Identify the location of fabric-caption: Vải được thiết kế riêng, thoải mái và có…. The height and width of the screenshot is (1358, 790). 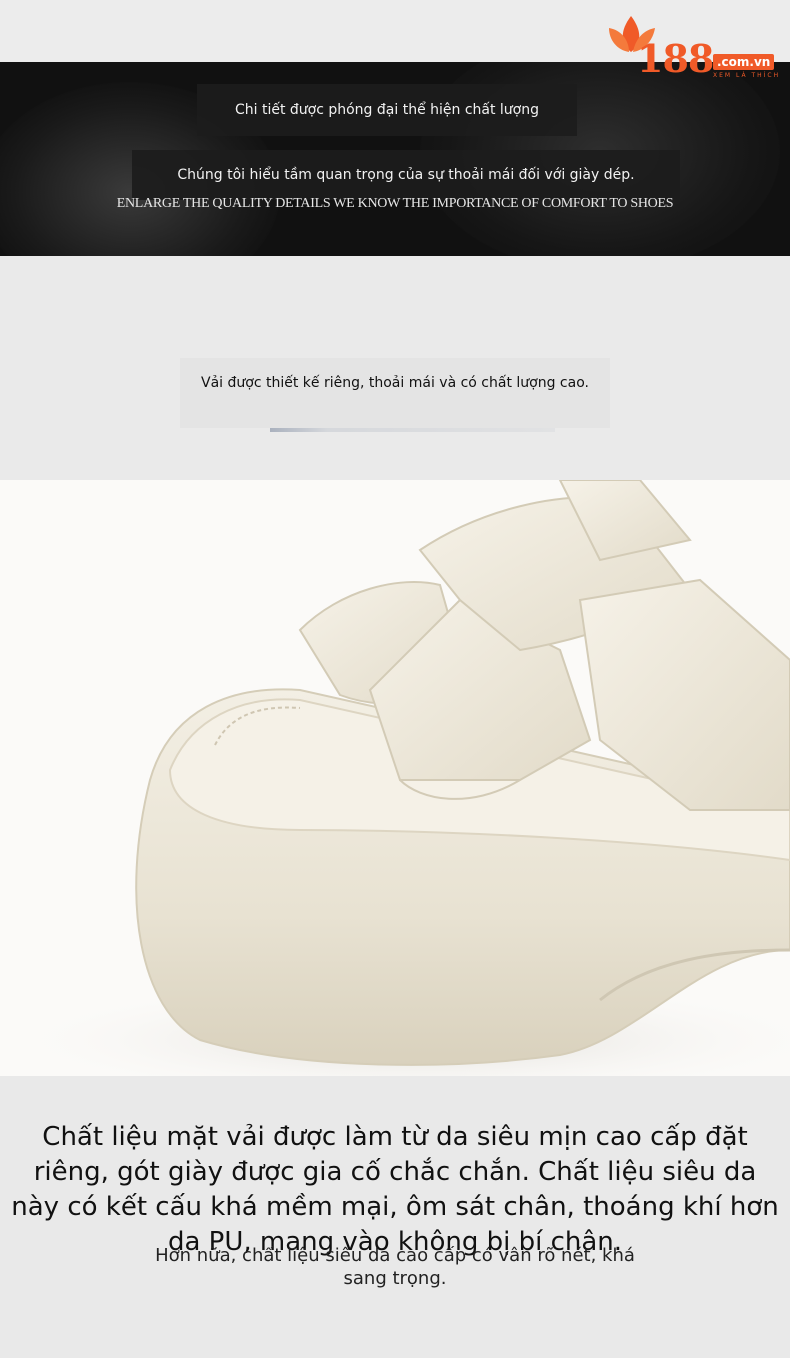
(395, 393).